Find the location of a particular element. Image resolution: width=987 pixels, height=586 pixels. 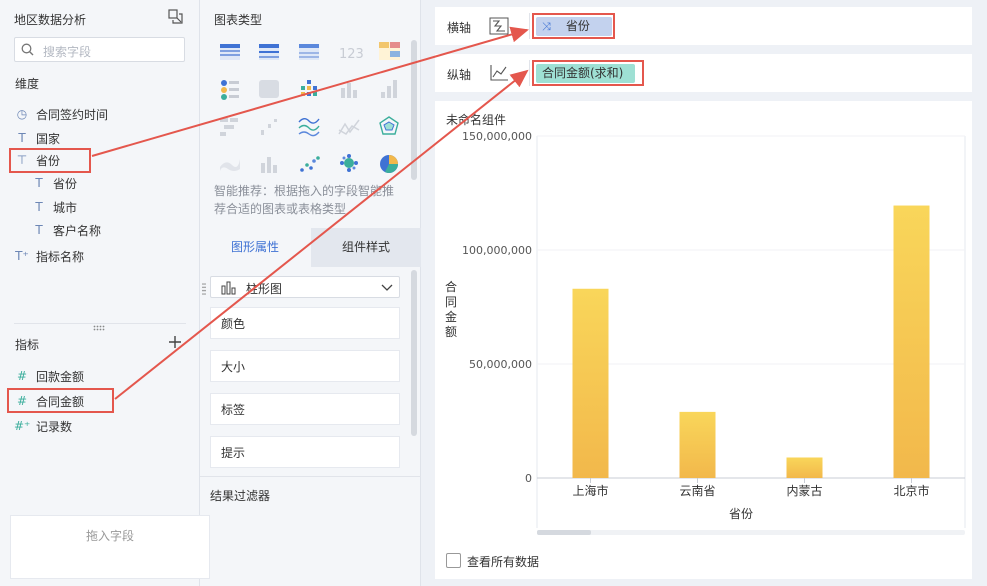

chart-type-select-value: 柱形图 is located at coordinates (264, 289).